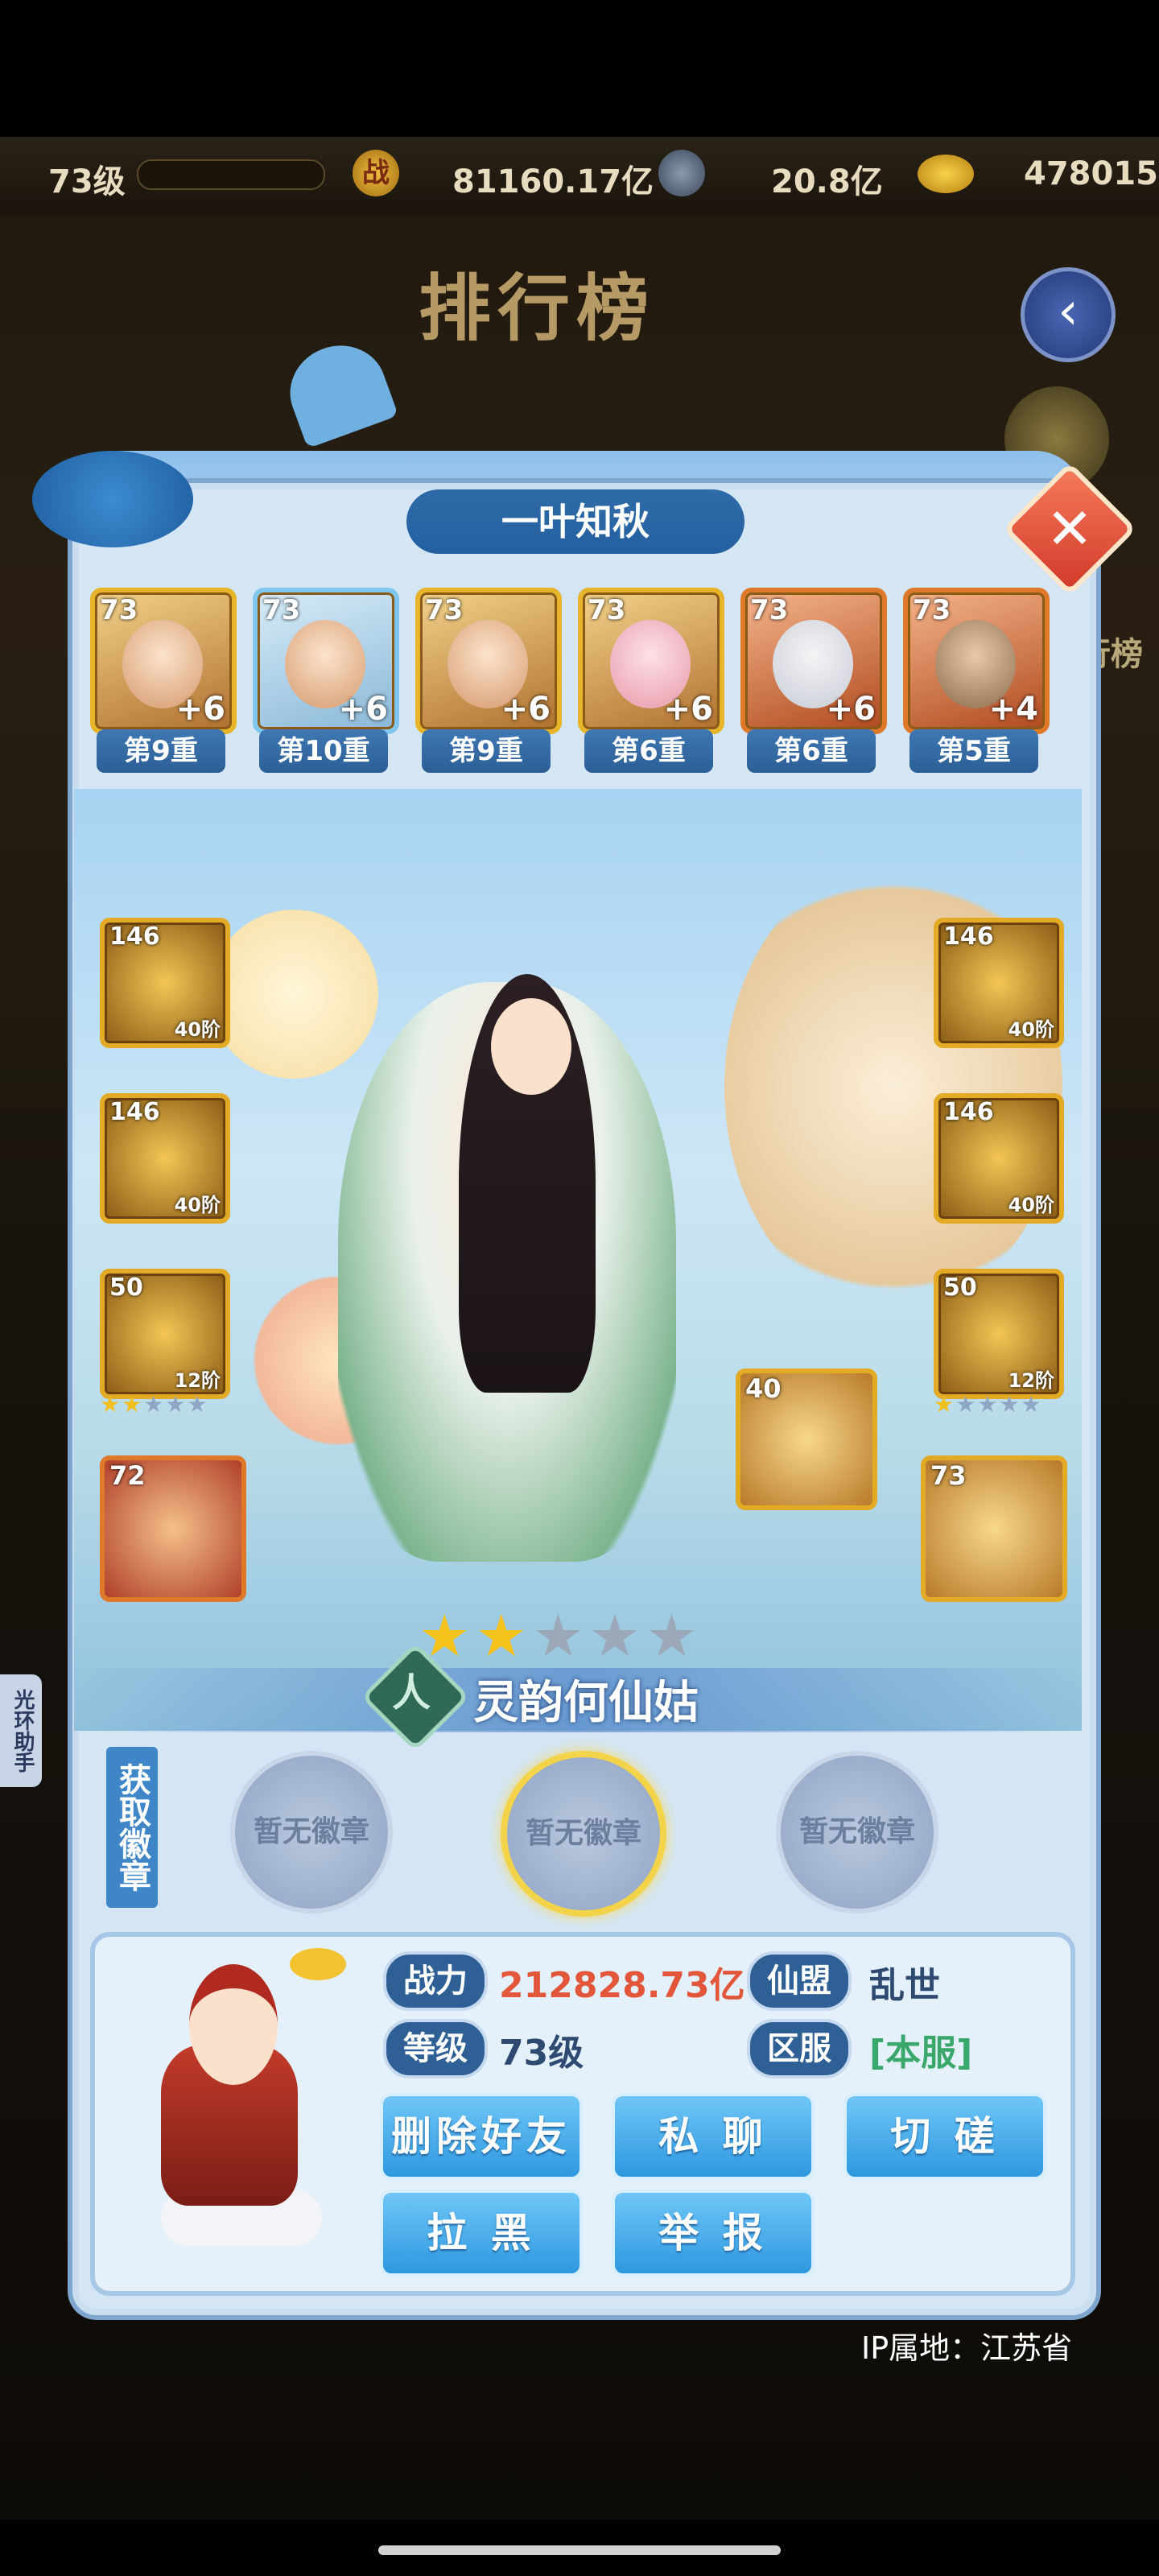 This screenshot has height=2576, width=1159. What do you see at coordinates (537, 308) in the screenshot?
I see `page-title: 排行榜` at bounding box center [537, 308].